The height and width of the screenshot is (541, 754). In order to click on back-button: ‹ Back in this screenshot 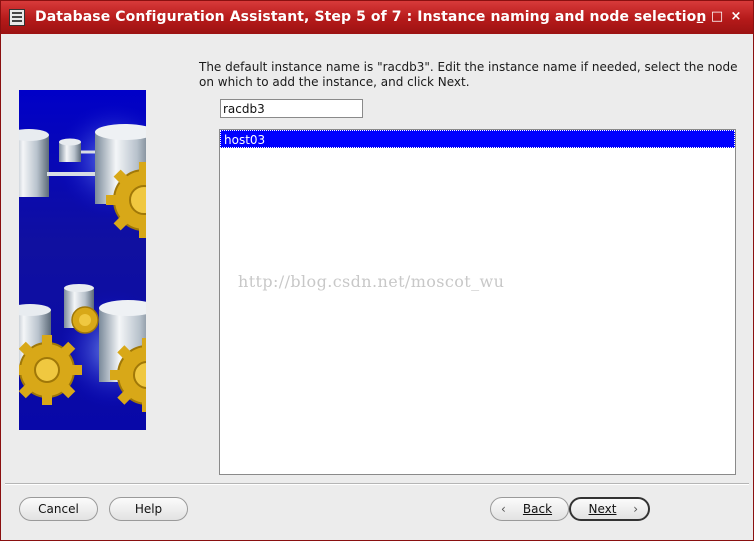, I will do `click(529, 509)`.